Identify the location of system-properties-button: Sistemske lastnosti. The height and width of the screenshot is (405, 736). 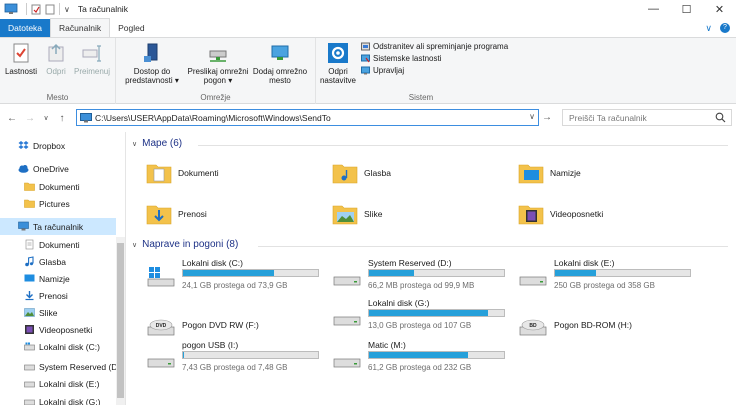
(434, 58).